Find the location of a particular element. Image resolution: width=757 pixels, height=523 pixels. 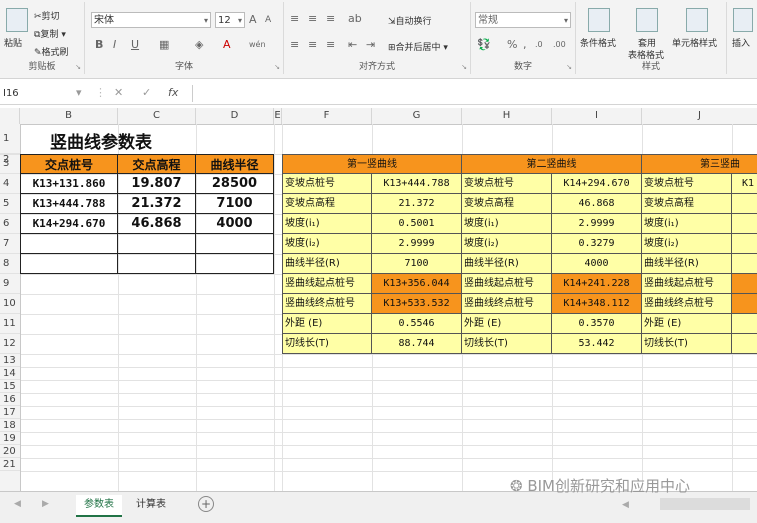

percent-button: % is located at coordinates (512, 44).